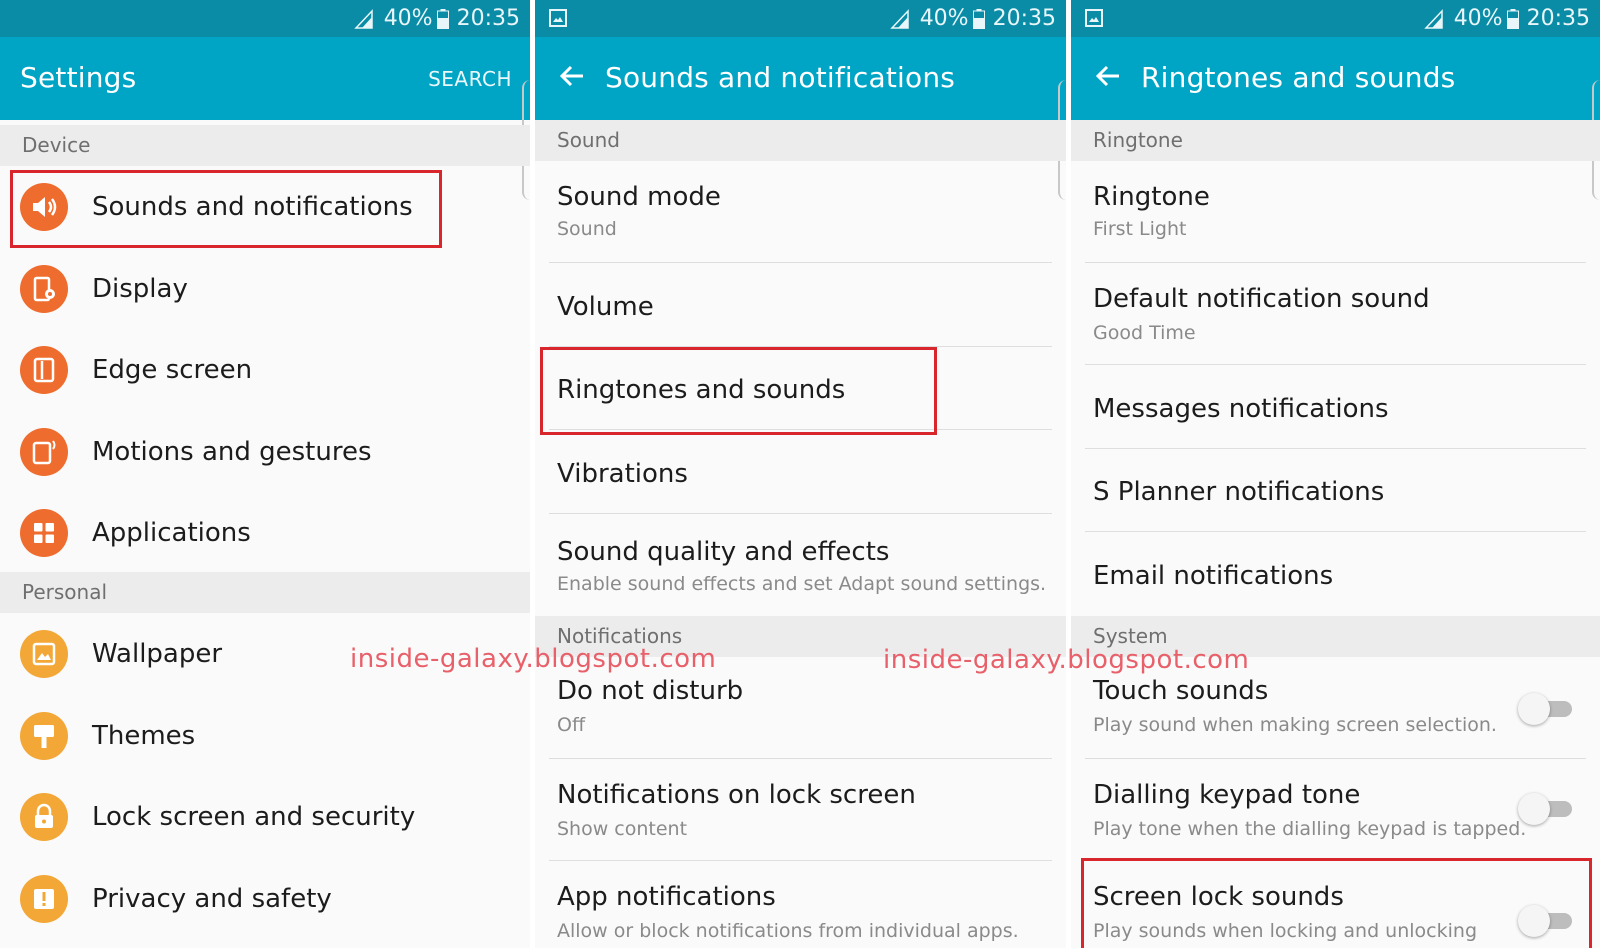 The height and width of the screenshot is (948, 1600). I want to click on item-label: Lock screen and security, so click(254, 817).